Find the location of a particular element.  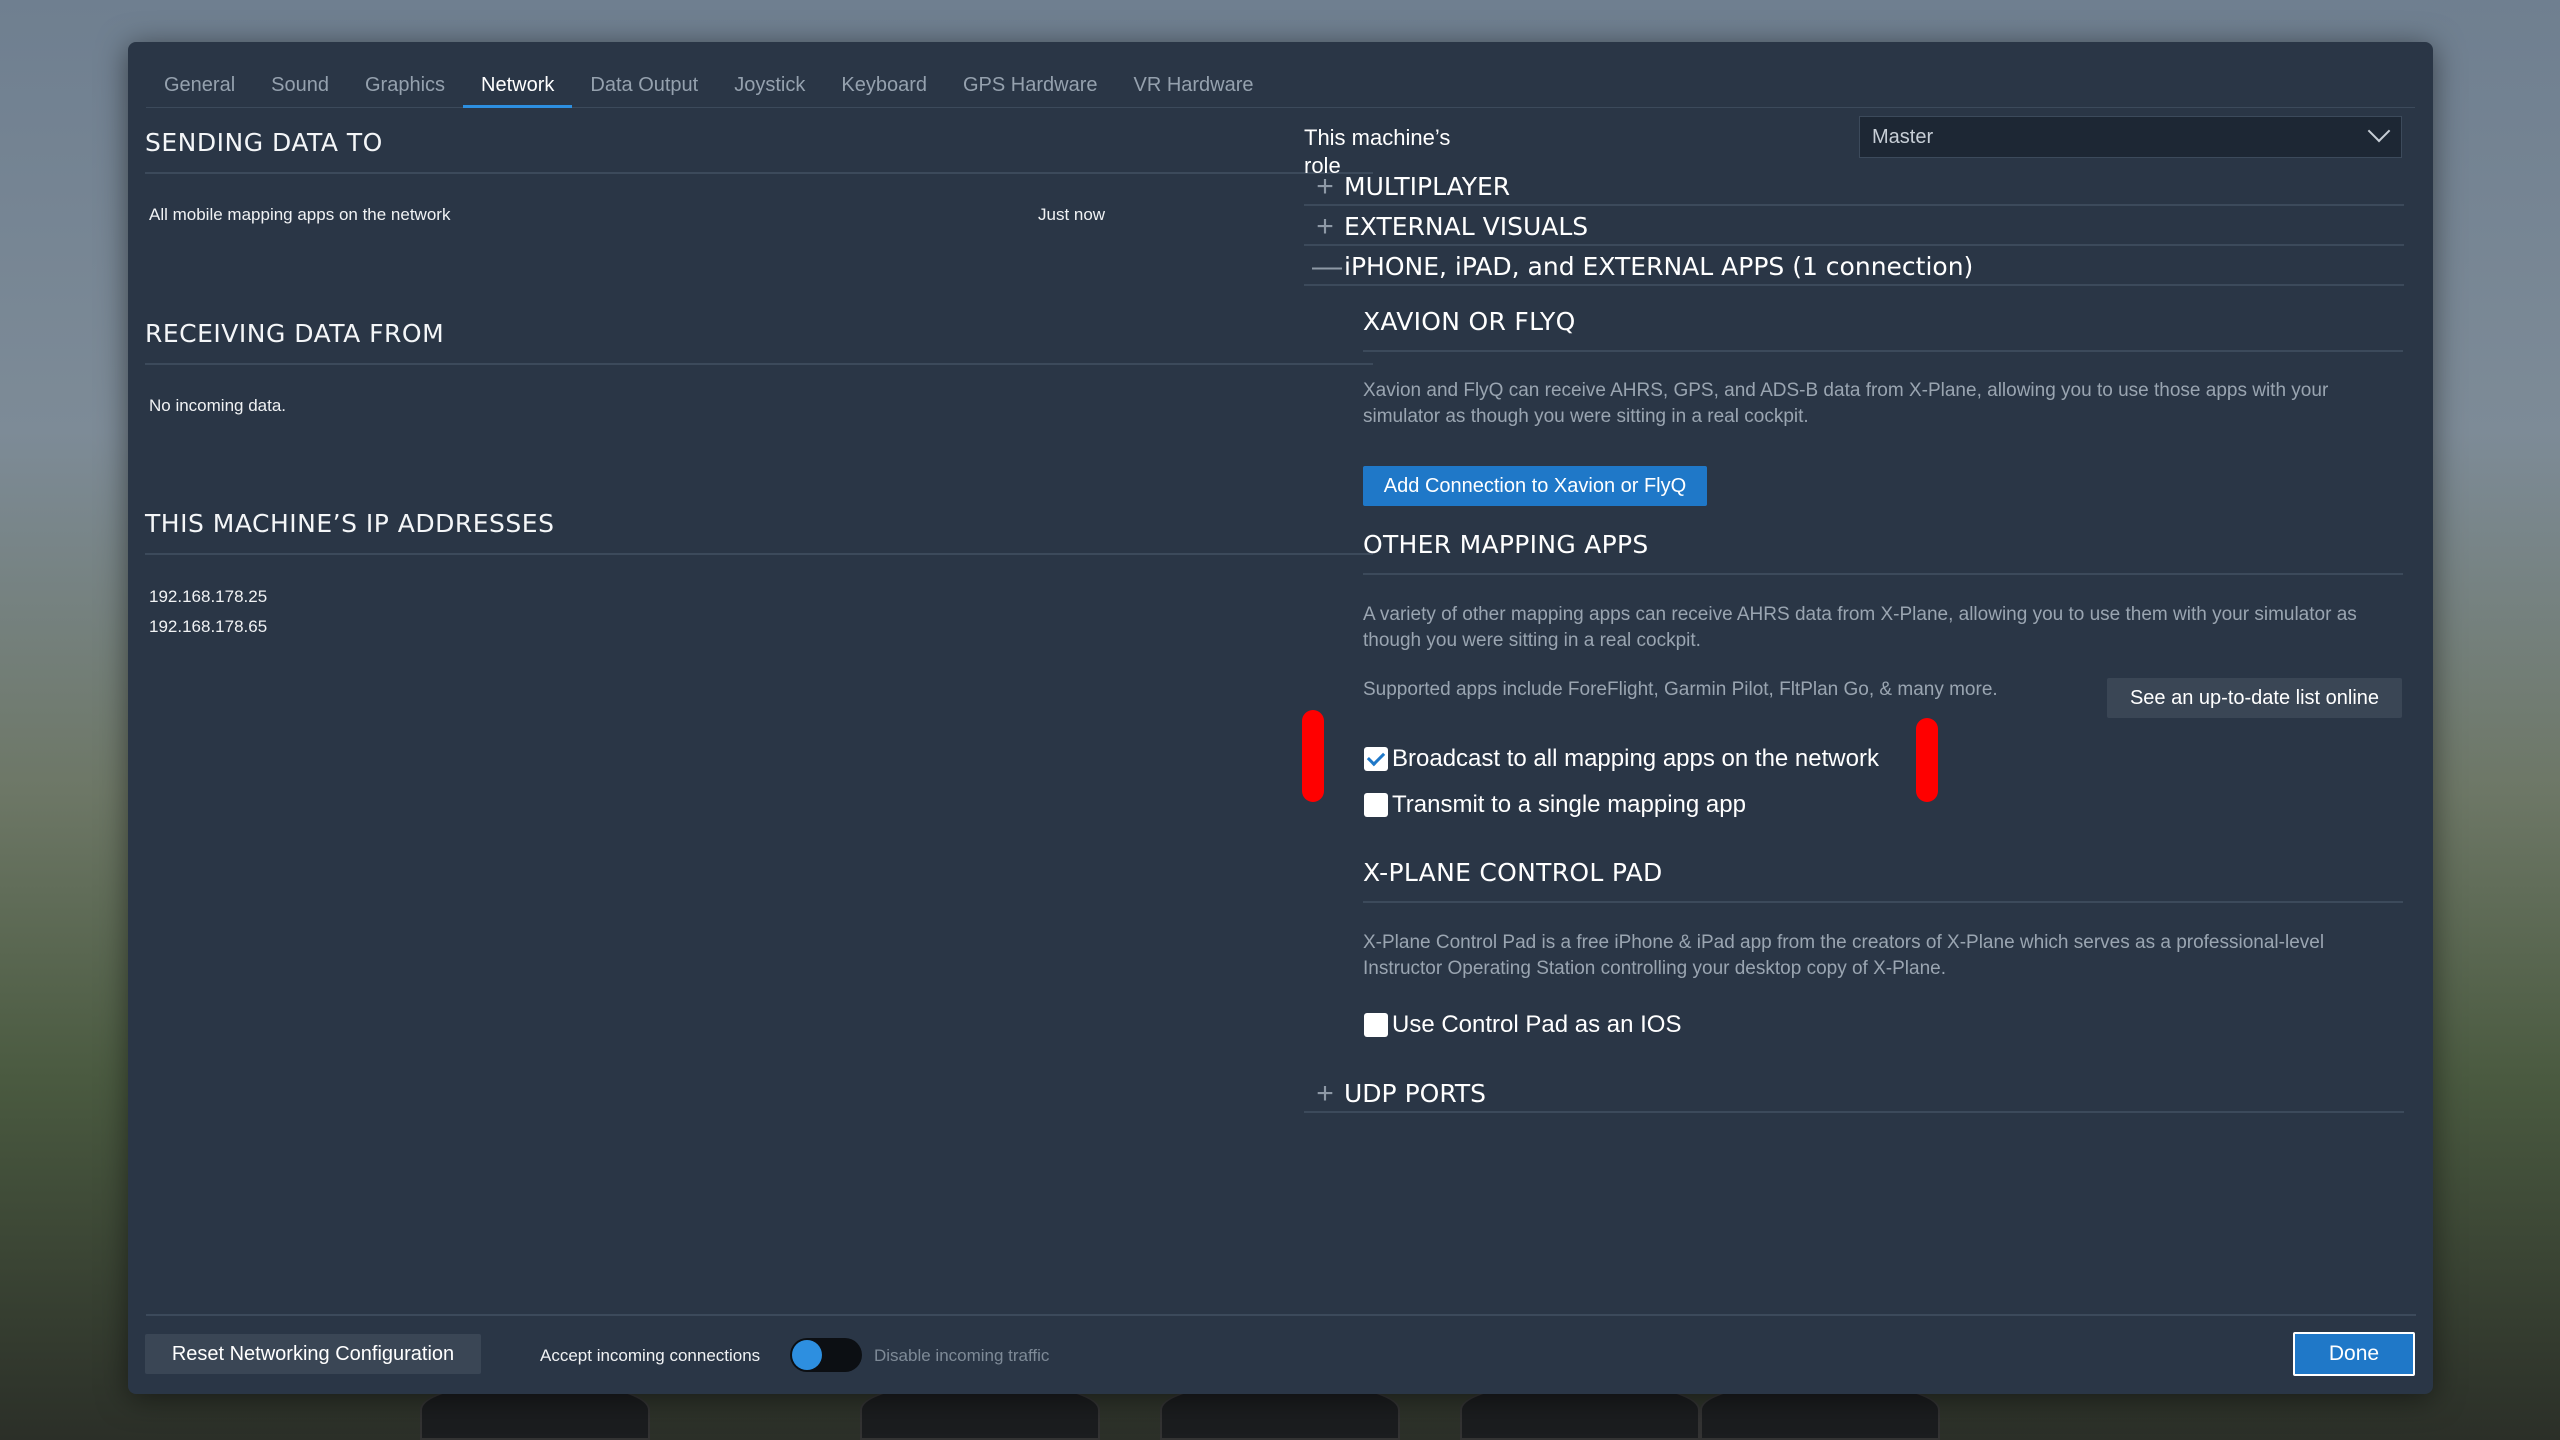

accordion-label: MULTIPLAYER is located at coordinates (1427, 186).